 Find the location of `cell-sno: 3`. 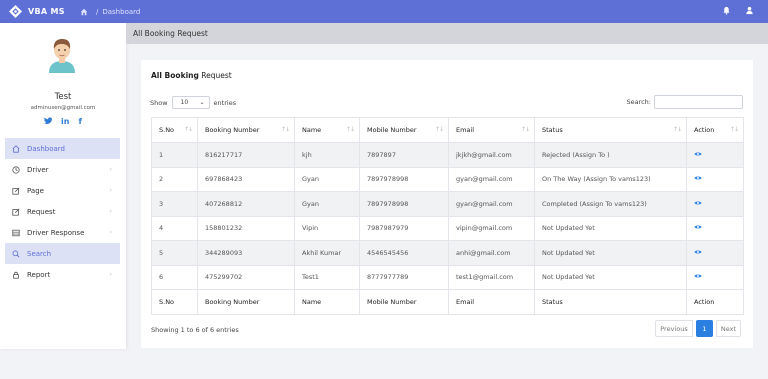

cell-sno: 3 is located at coordinates (174, 204).